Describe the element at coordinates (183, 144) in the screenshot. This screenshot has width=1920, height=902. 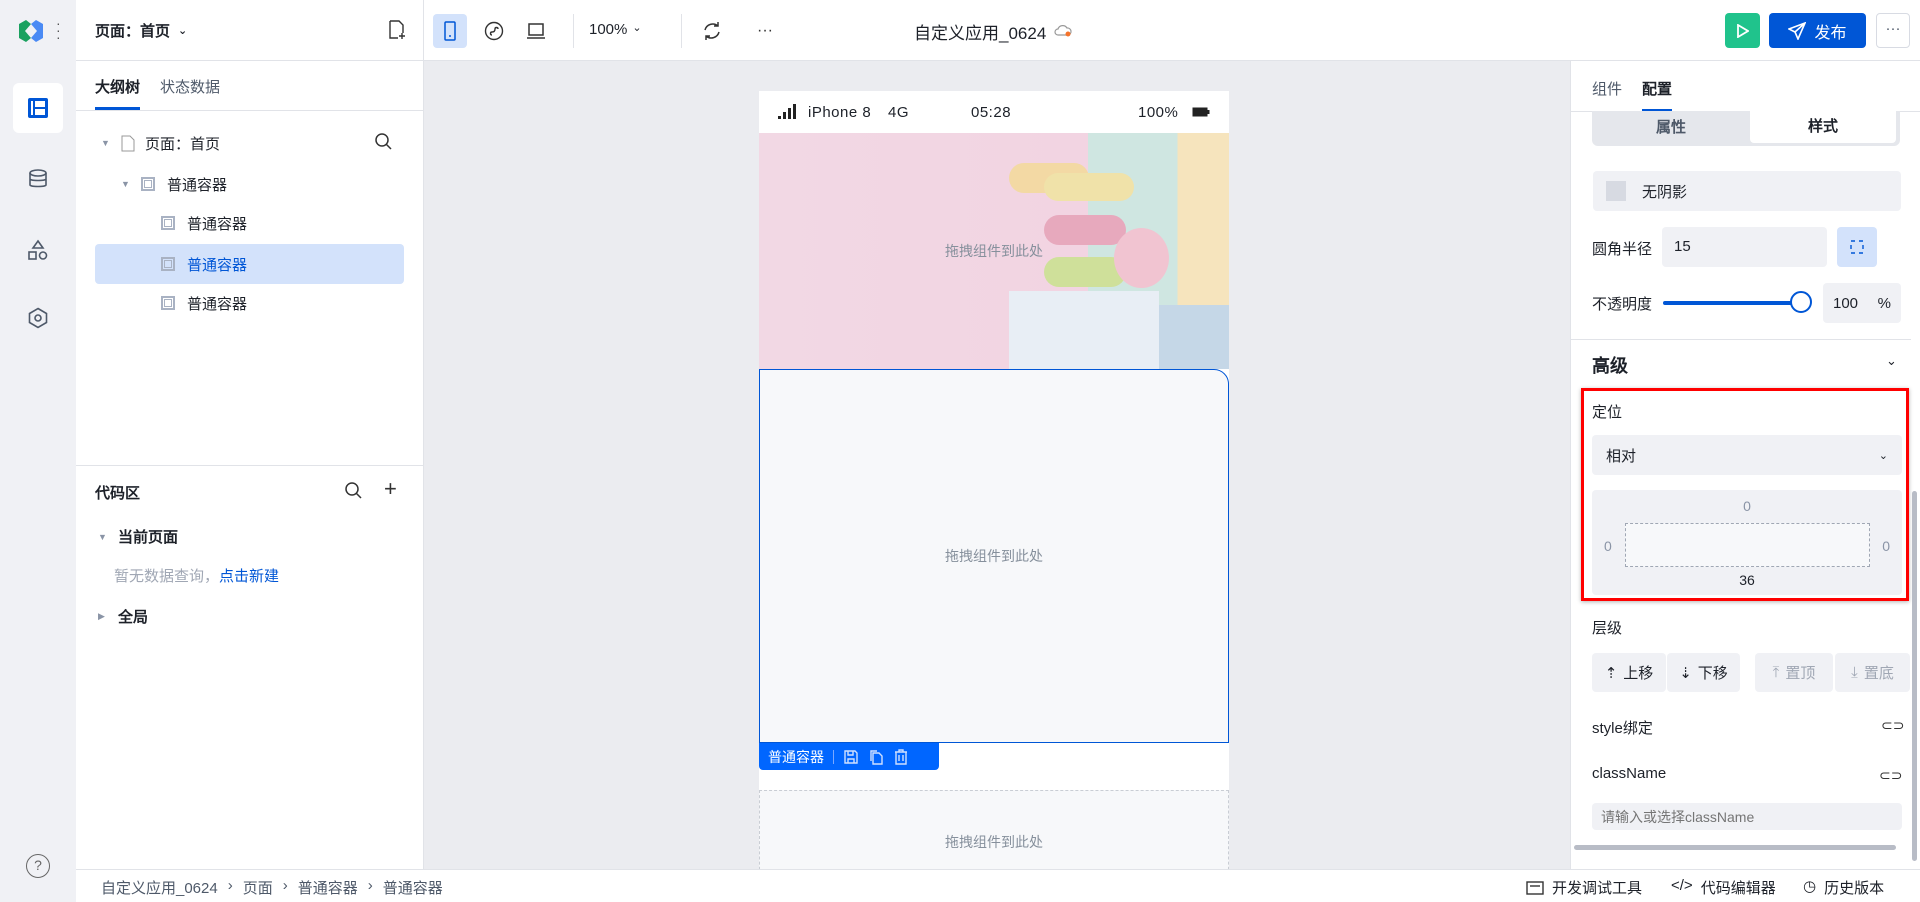
I see `tree-item-label: 页面：首页` at that location.